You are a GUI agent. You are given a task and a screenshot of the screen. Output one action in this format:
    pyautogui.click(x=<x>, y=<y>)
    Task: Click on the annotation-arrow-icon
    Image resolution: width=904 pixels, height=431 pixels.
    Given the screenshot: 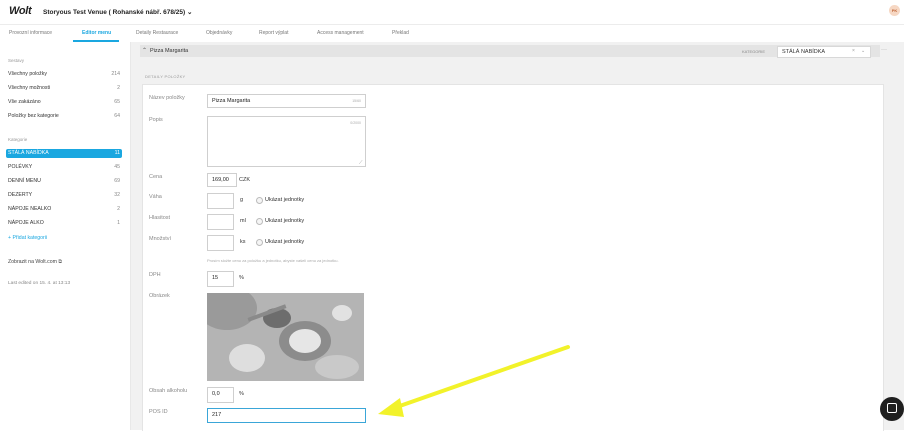 What is the action you would take?
    pyautogui.click(x=474, y=381)
    